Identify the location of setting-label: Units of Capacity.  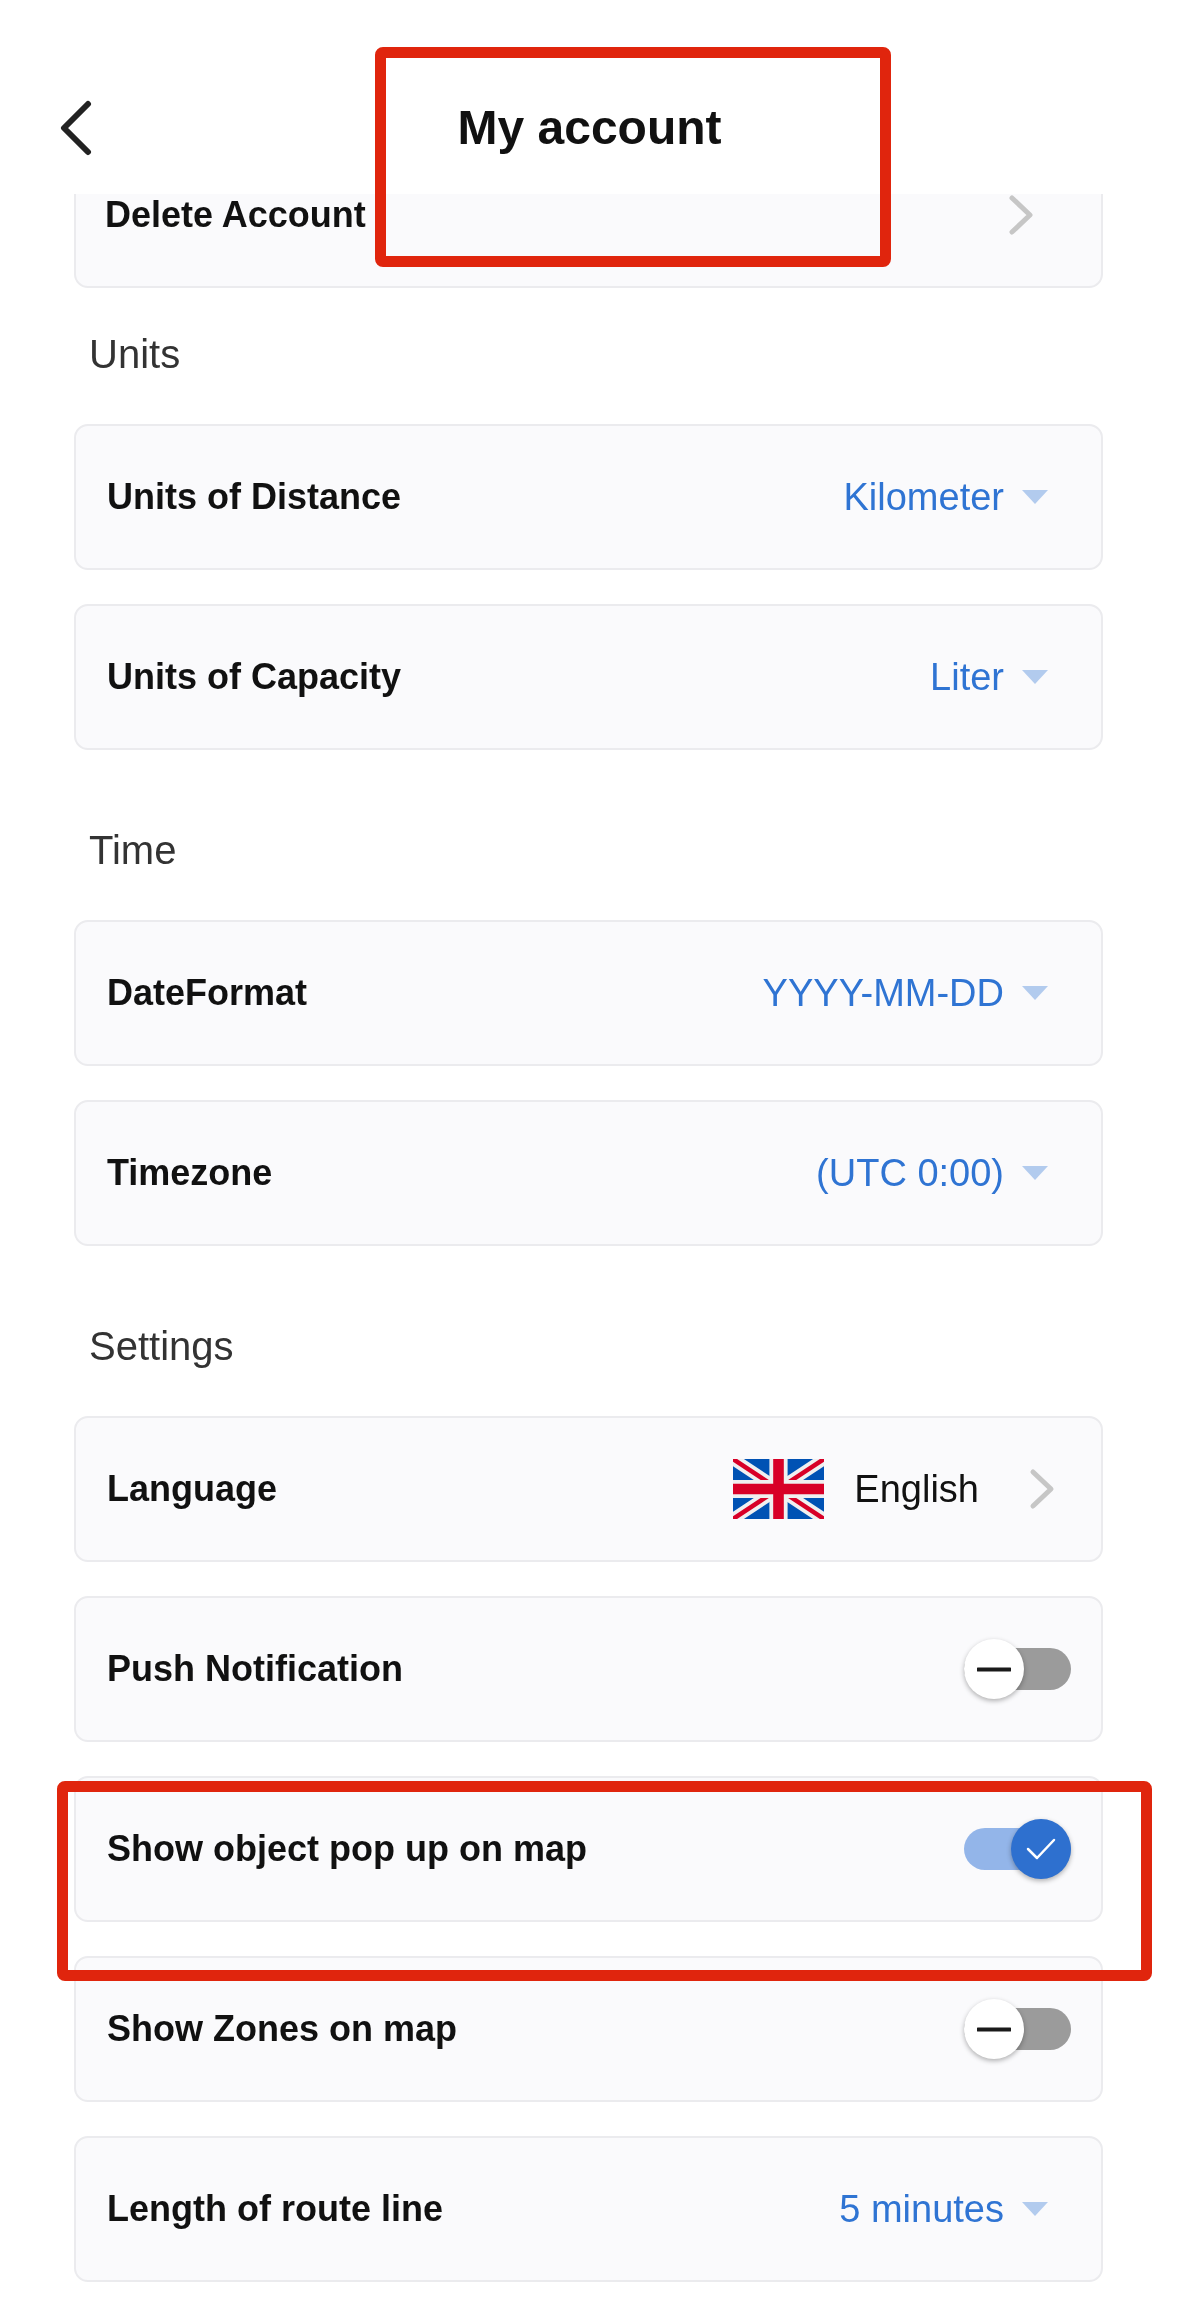
(254, 677).